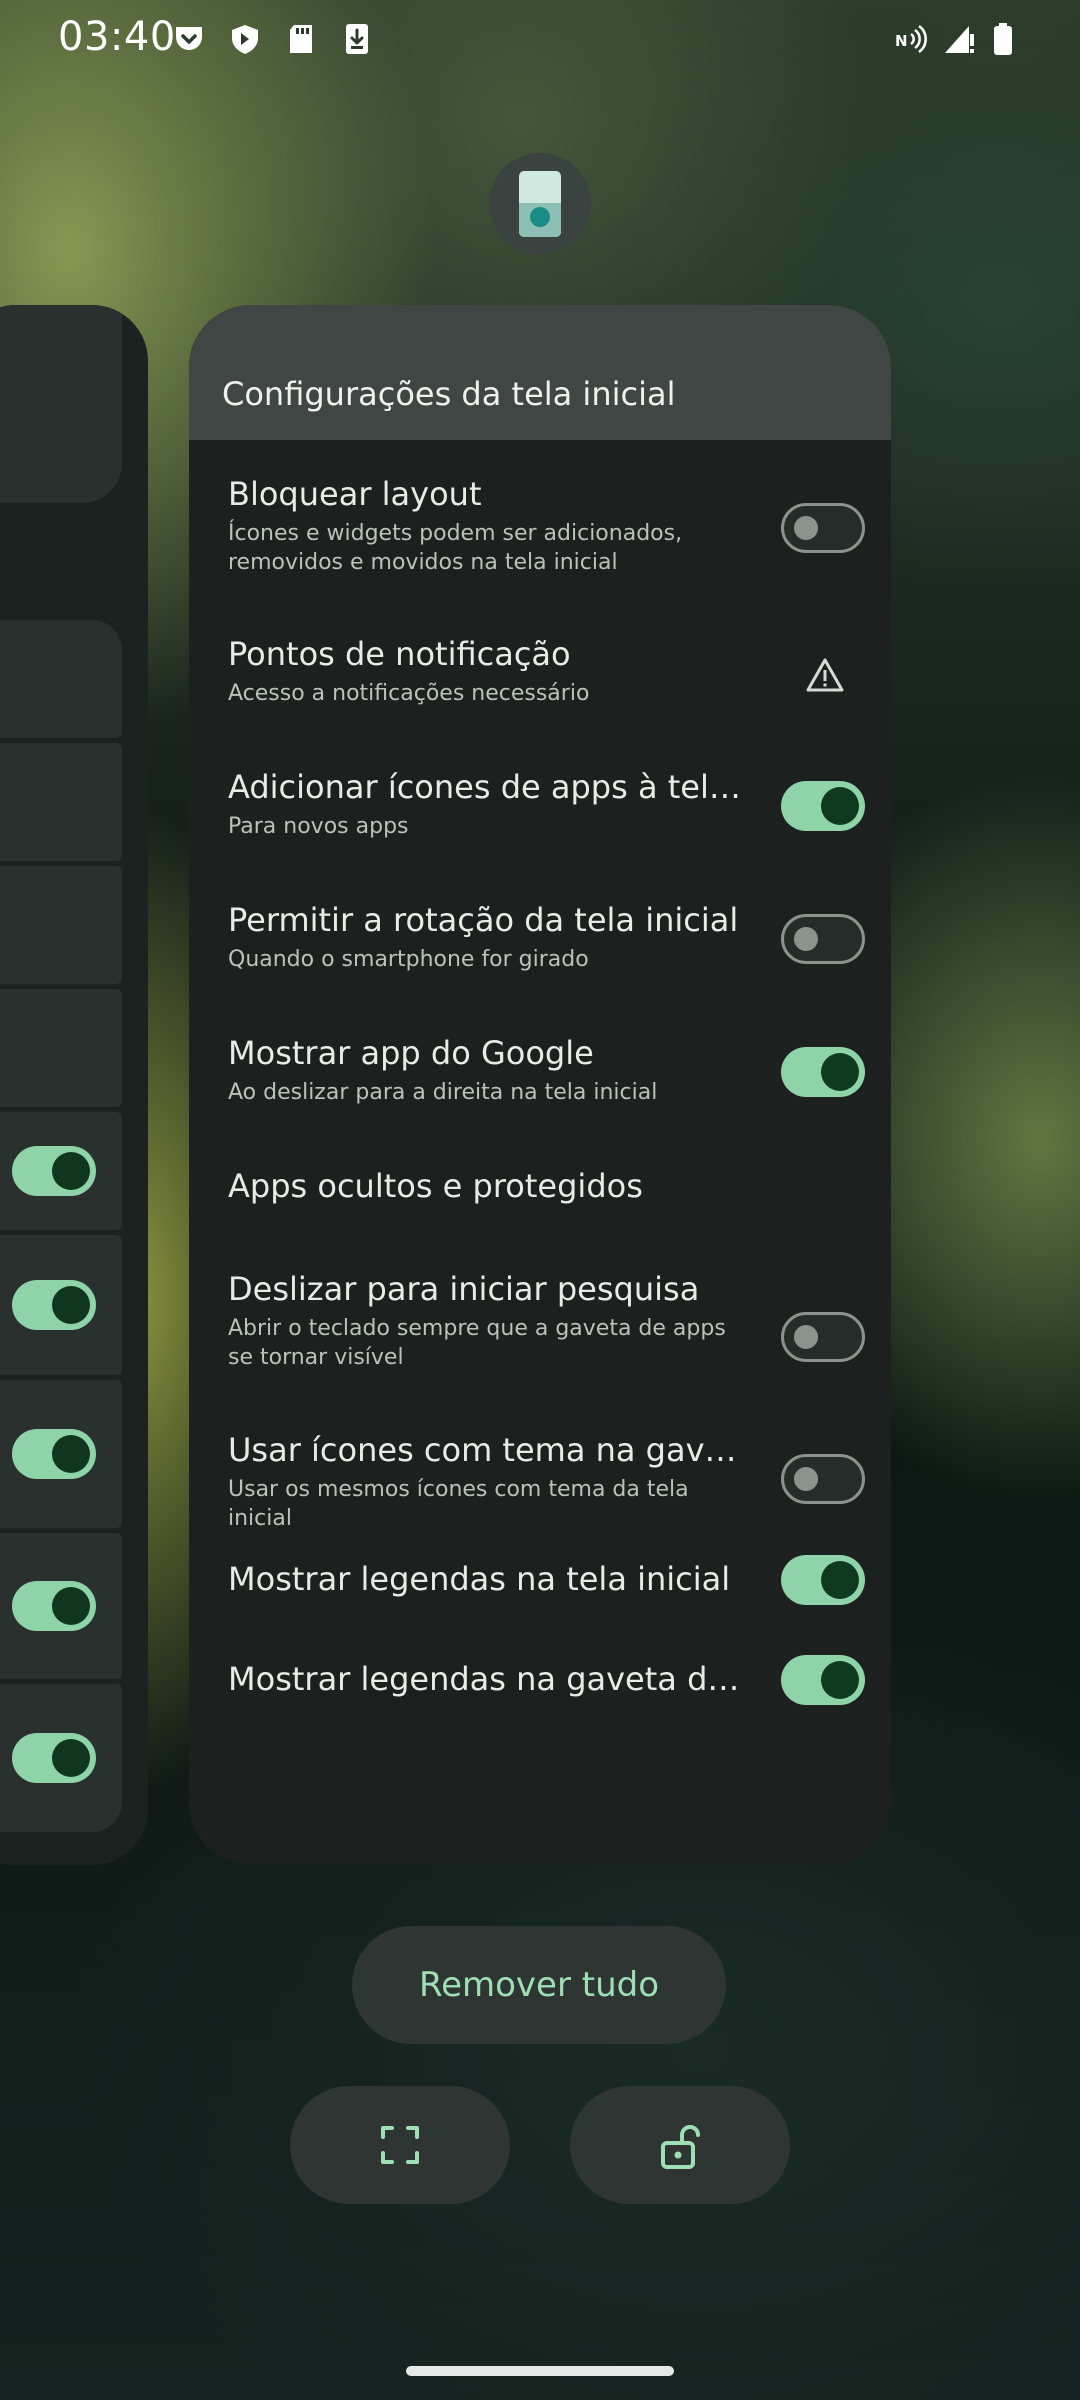 The height and width of the screenshot is (2400, 1080). Describe the element at coordinates (301, 39) in the screenshot. I see `sd-card-icon` at that location.